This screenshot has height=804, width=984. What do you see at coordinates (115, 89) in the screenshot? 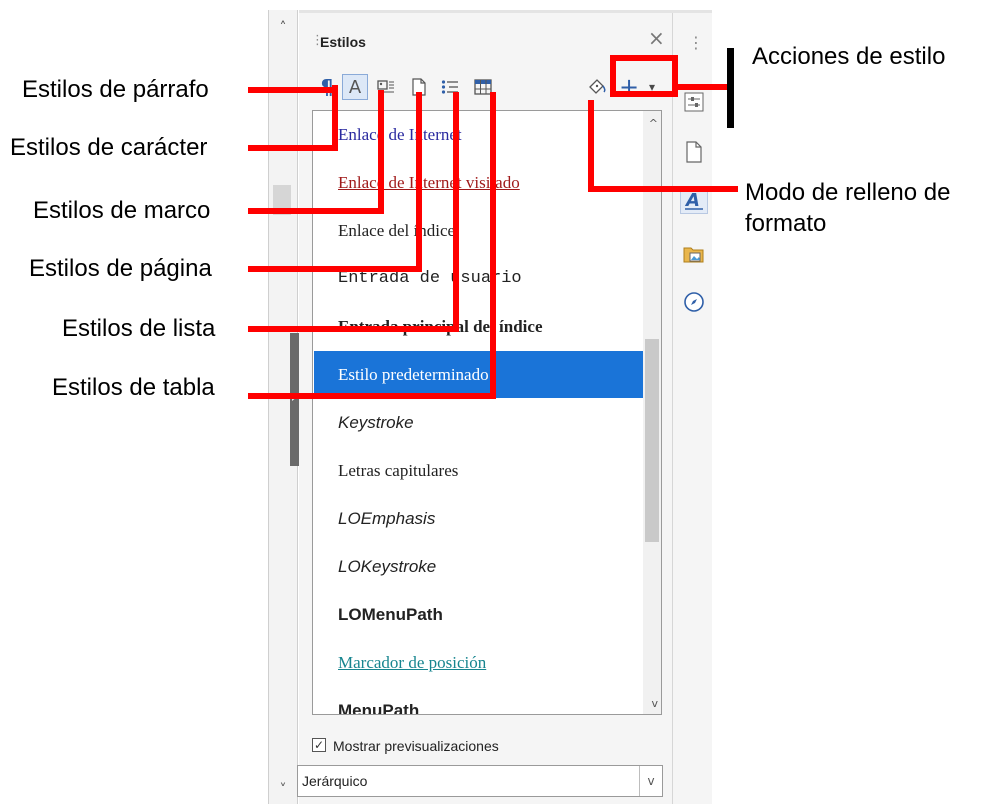
I see `label-paragraph-styles: Estilos de párrafo` at bounding box center [115, 89].